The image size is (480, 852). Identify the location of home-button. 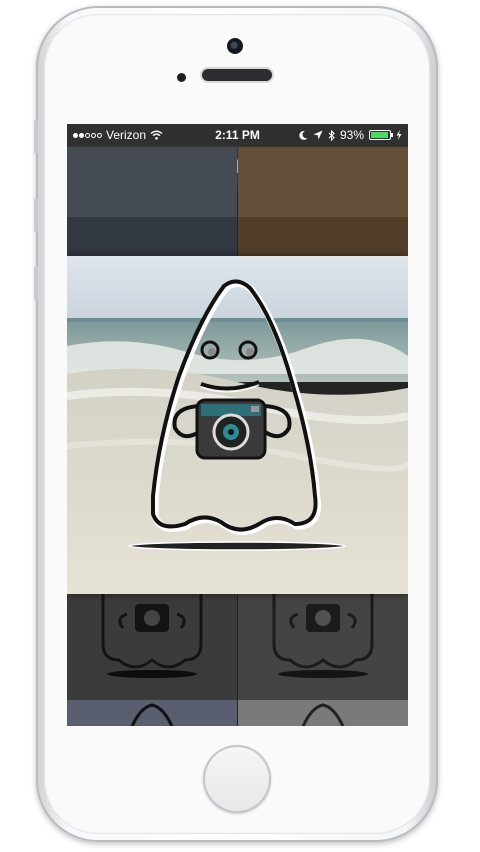
(237, 779).